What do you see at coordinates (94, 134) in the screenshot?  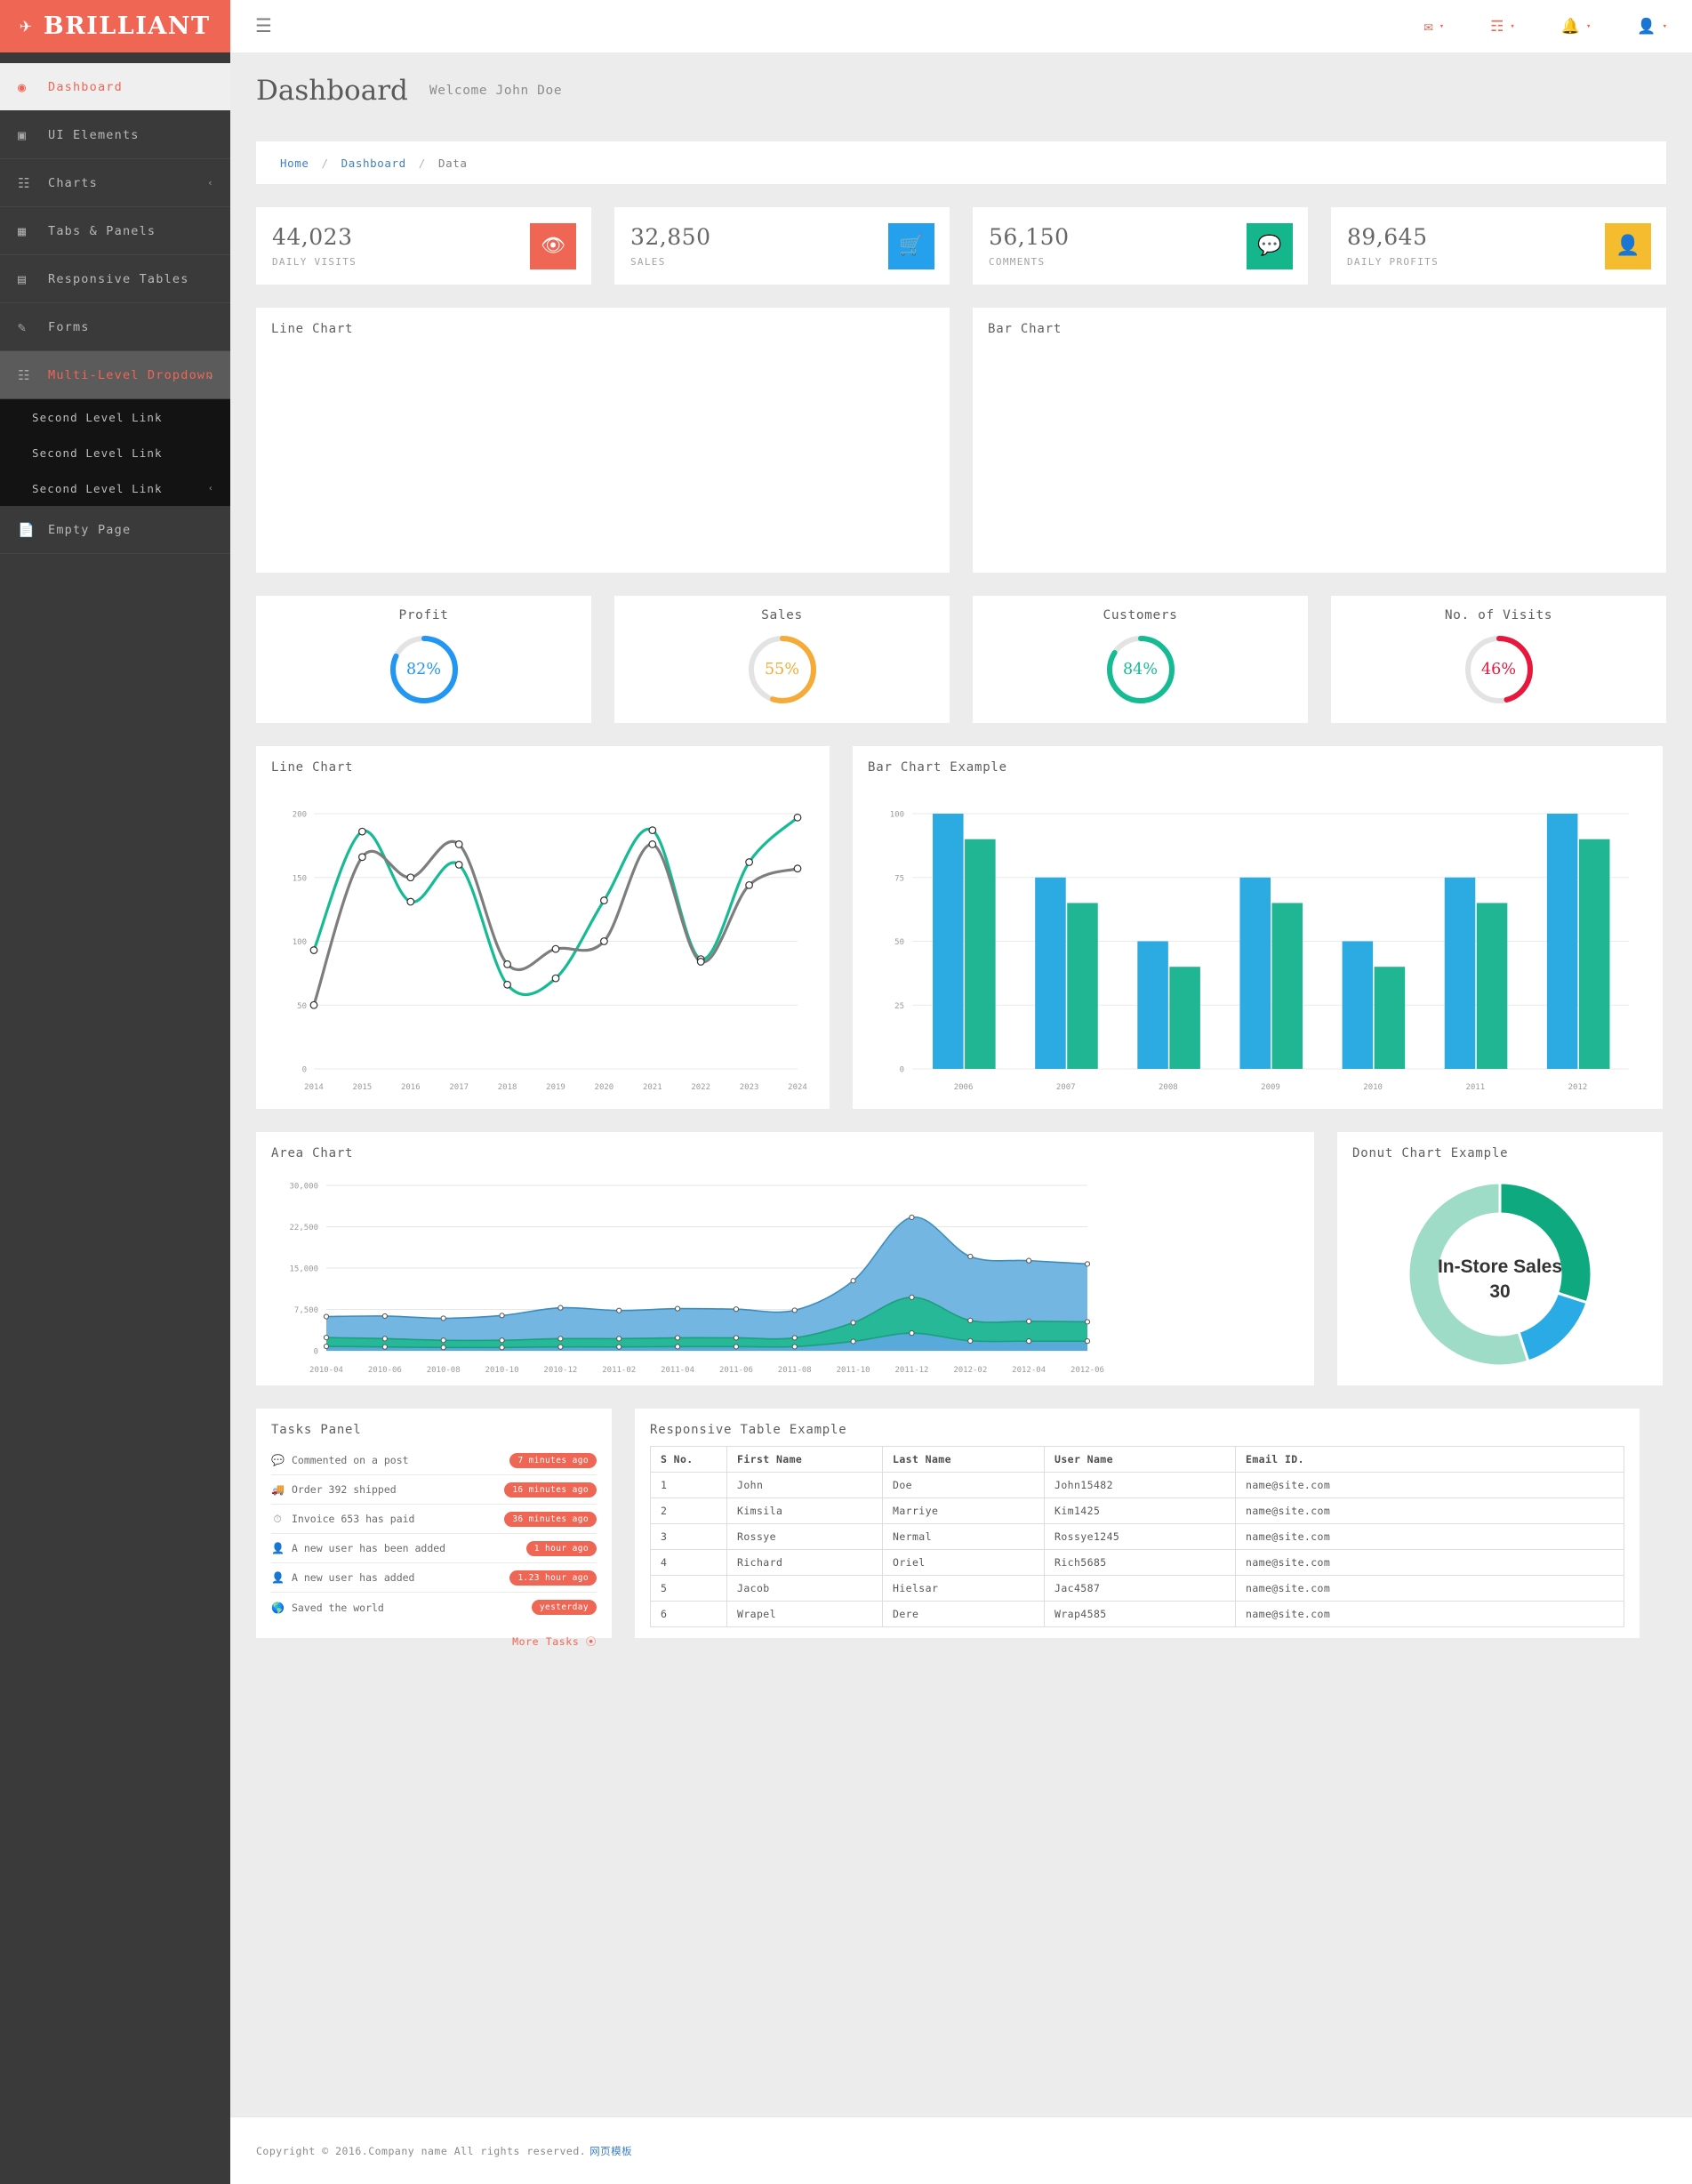 I see `sidebar-item-label: UI Elements` at bounding box center [94, 134].